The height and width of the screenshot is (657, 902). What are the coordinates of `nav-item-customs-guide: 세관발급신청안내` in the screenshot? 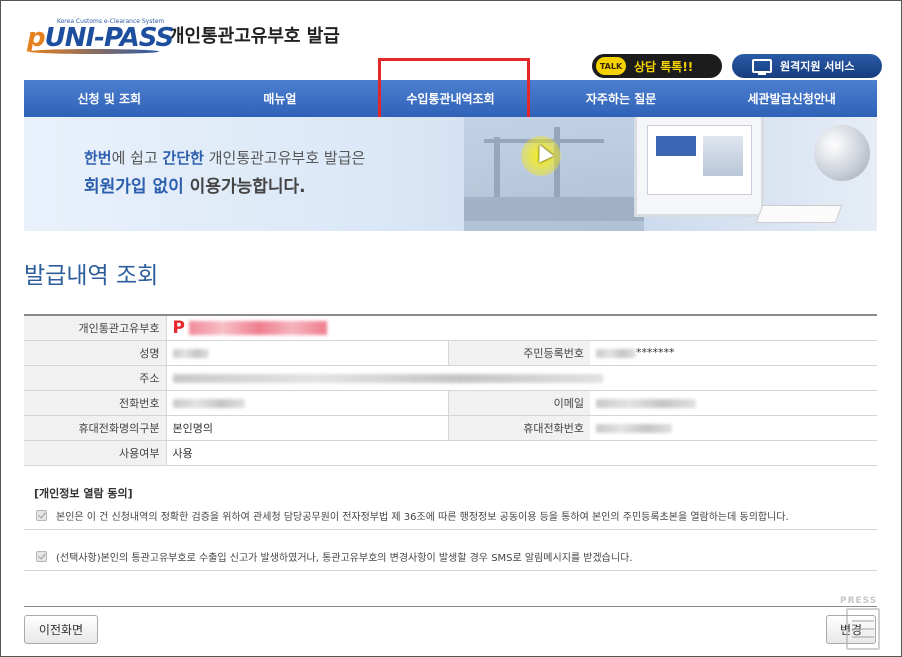 It's located at (791, 98).